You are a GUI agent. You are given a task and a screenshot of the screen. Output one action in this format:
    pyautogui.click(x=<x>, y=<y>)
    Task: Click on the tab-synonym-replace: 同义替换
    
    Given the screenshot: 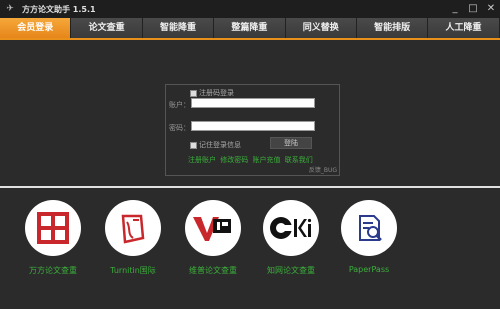 What is the action you would take?
    pyautogui.click(x=321, y=28)
    